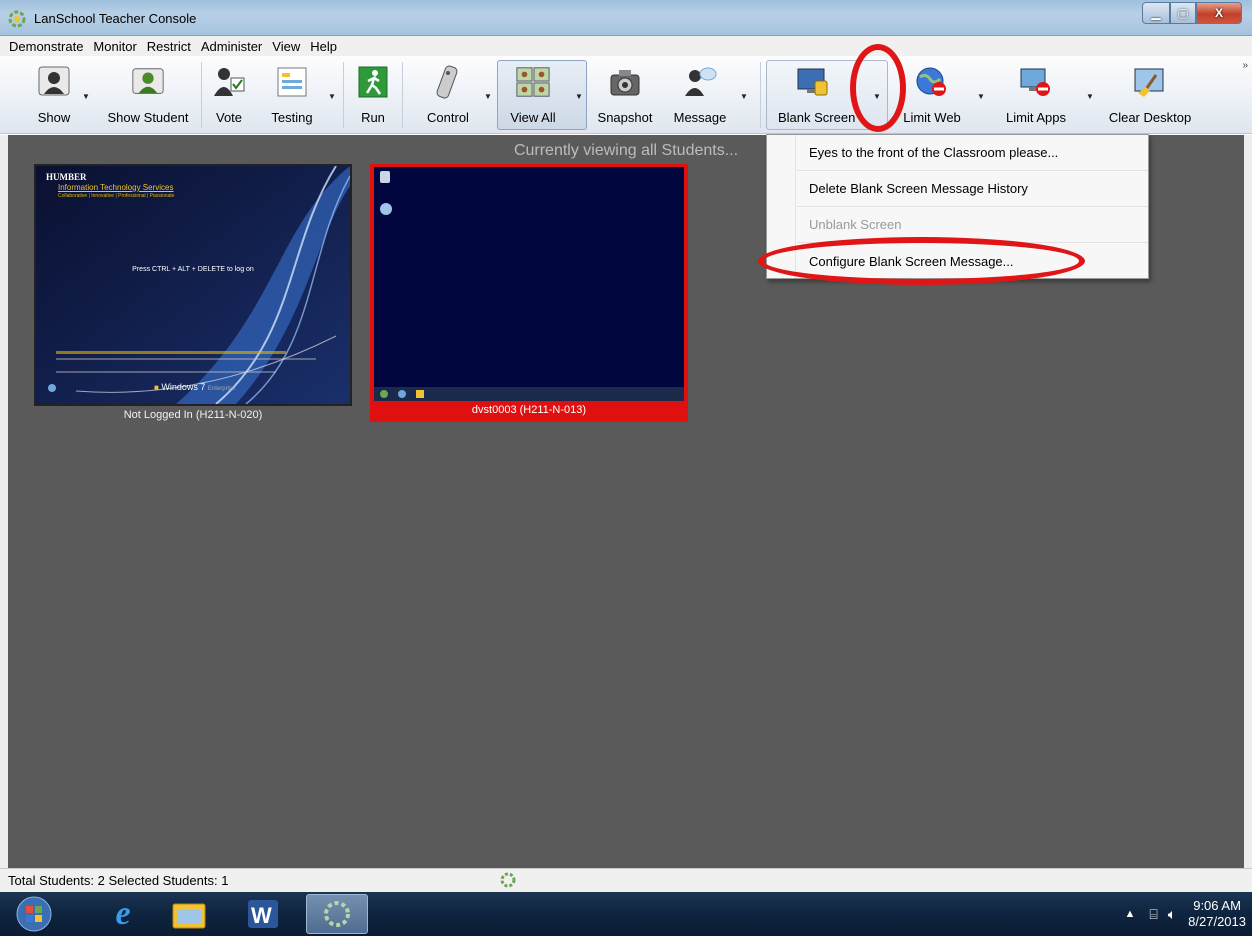 The height and width of the screenshot is (936, 1252). What do you see at coordinates (878, 88) in the screenshot?
I see `annotation-circle-dropdown-arrow` at bounding box center [878, 88].